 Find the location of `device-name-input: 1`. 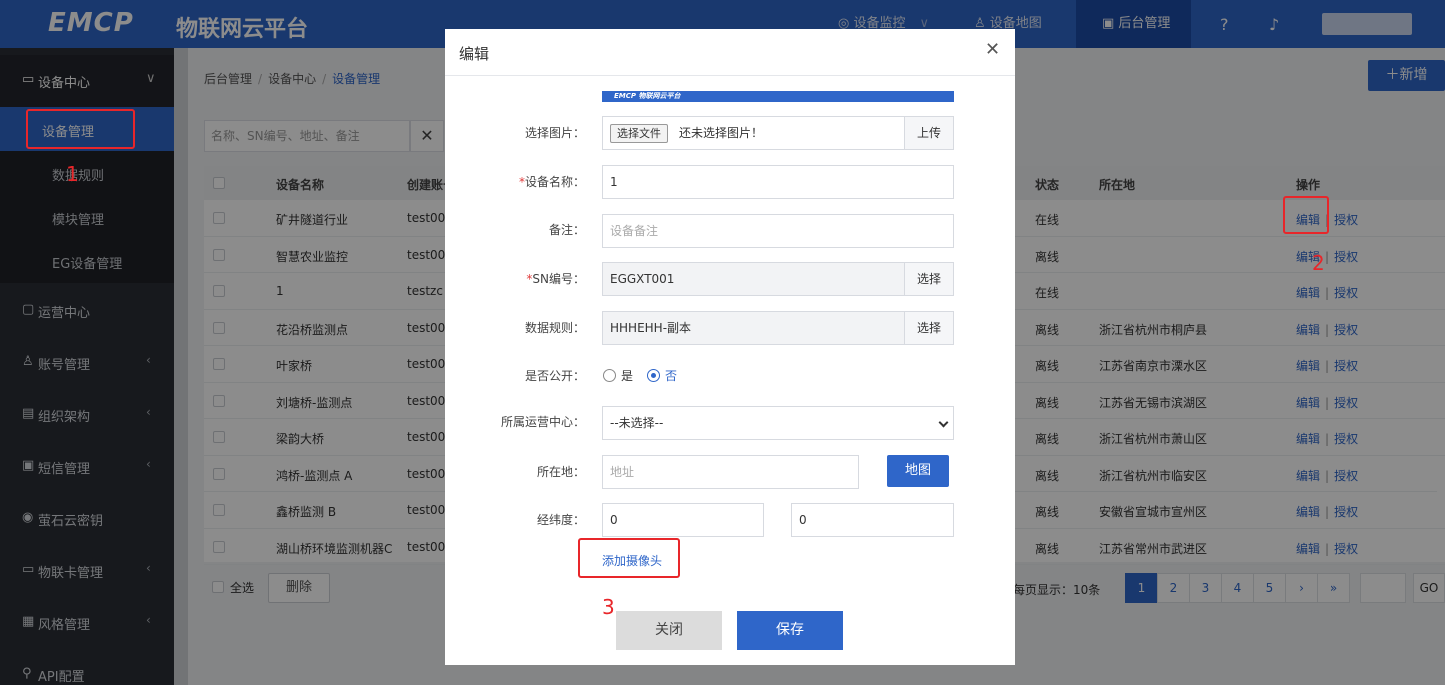

device-name-input: 1 is located at coordinates (778, 182).